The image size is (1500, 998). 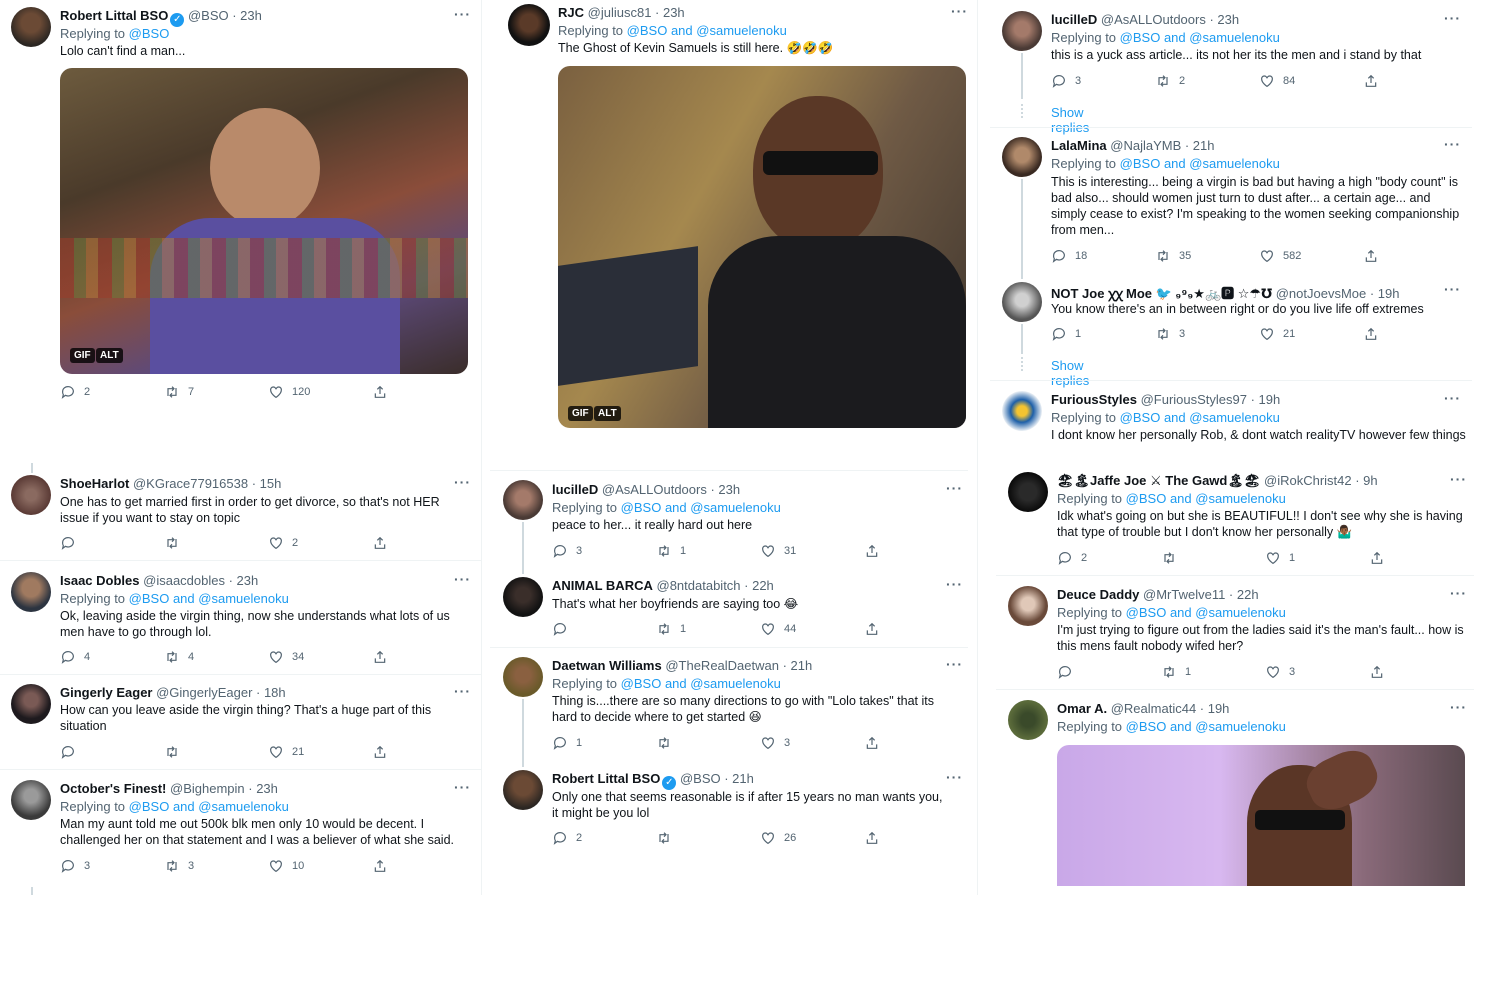 I want to click on author-handle: @FuriousStyles97 · 19h, so click(x=1211, y=399).